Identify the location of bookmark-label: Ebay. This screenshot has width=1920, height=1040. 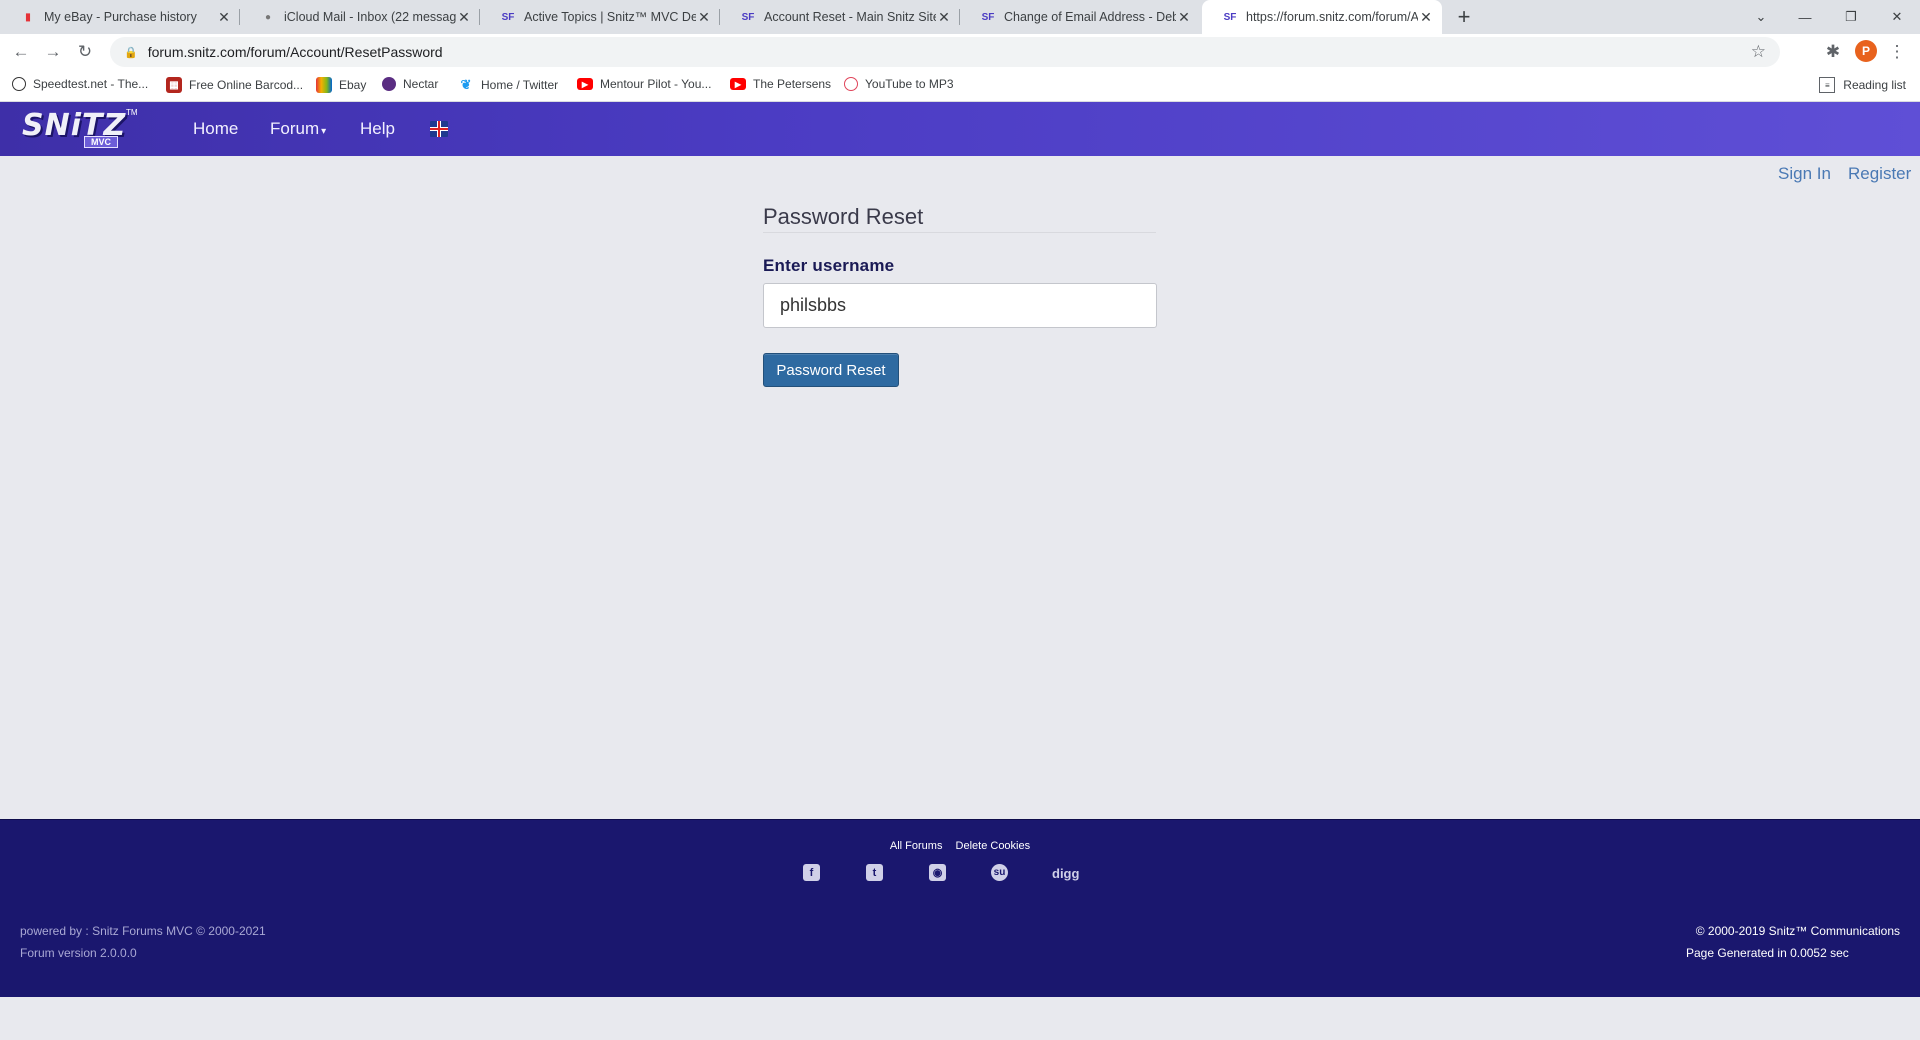
(353, 85).